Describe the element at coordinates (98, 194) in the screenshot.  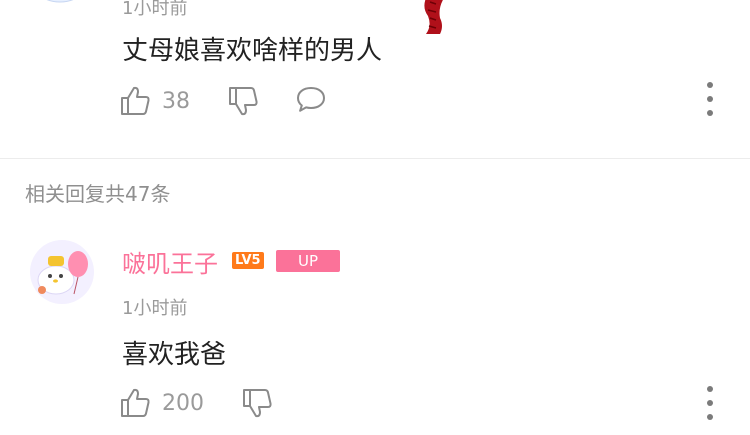
I see `replies-count-header: 相关回复共47条` at that location.